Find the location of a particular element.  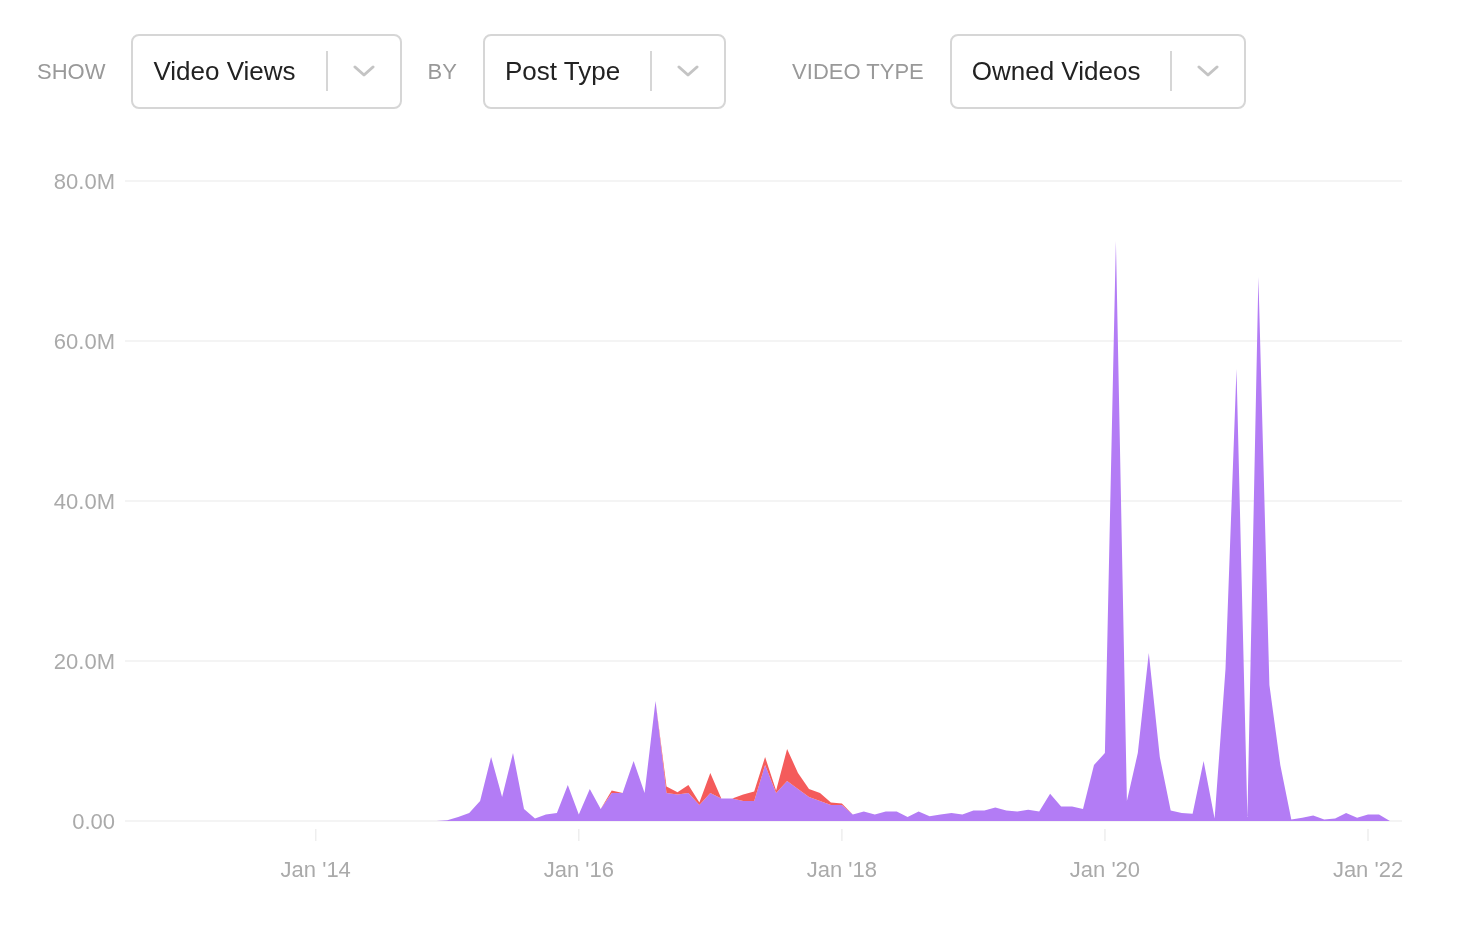

y-axis-label: 40.0M is located at coordinates (84, 501).